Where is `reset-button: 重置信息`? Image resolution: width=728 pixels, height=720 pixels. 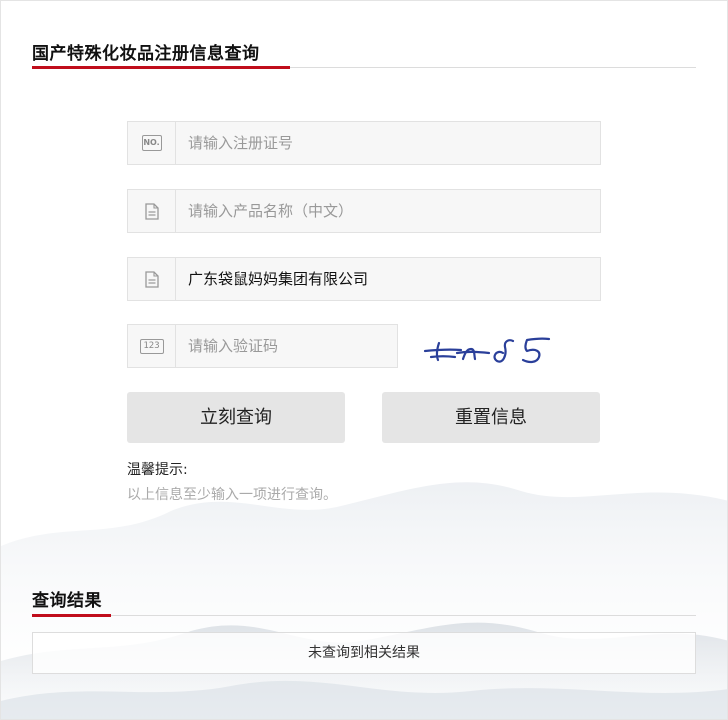
reset-button: 重置信息 is located at coordinates (491, 417).